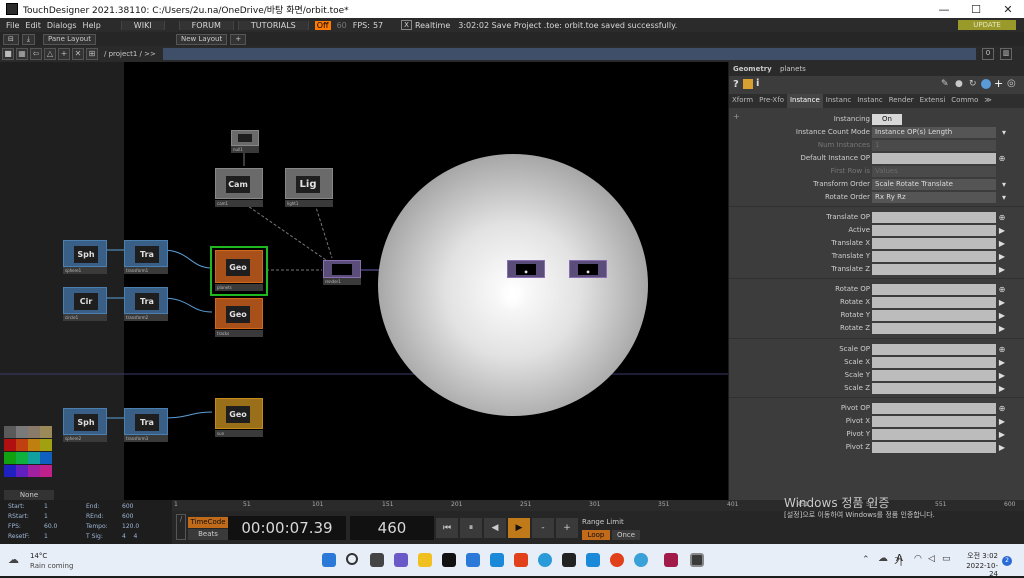 This screenshot has height=578, width=1024. What do you see at coordinates (38, 556) in the screenshot?
I see `weather-temp: 14°C` at bounding box center [38, 556].